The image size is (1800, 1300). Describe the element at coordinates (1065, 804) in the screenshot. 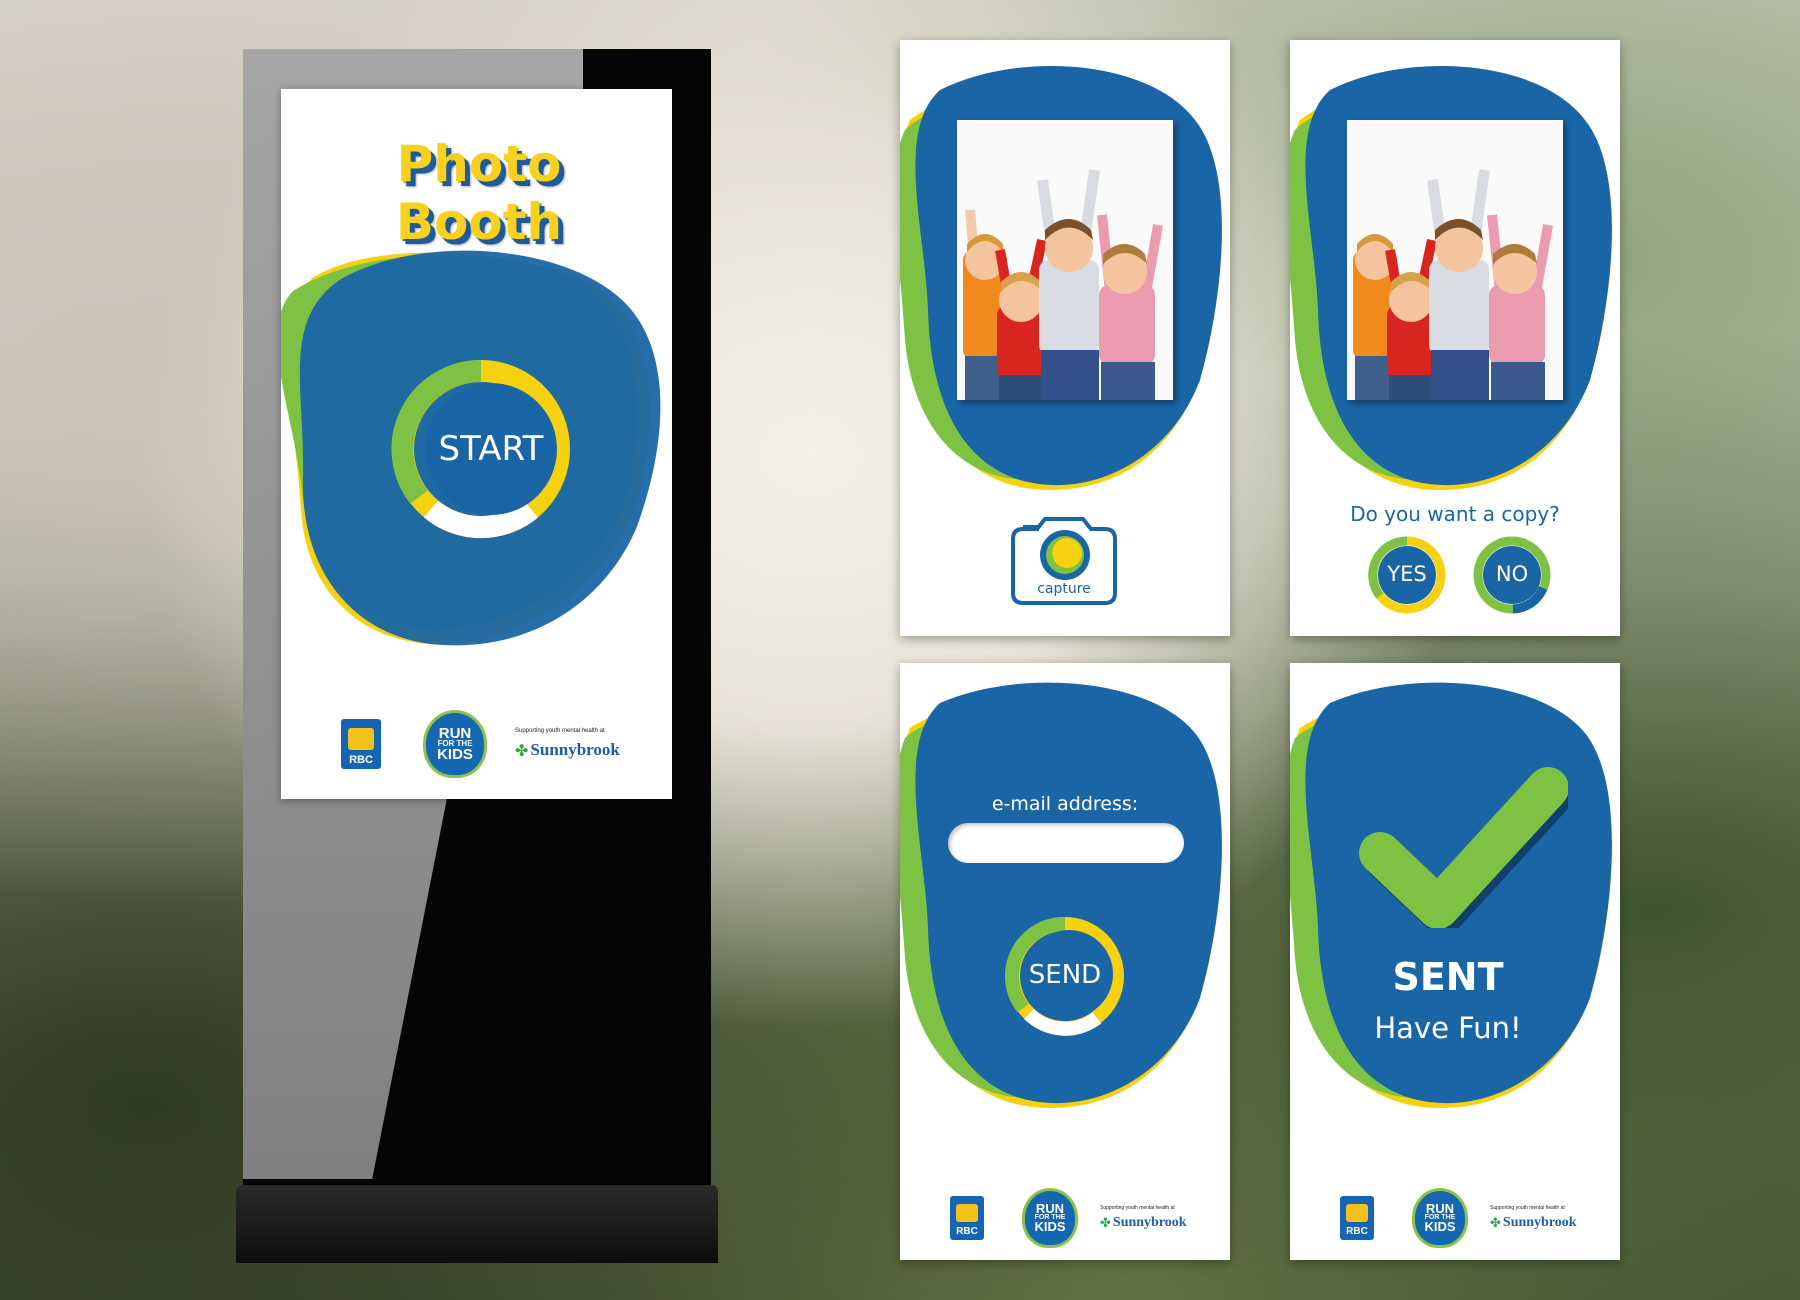

I see `email-label: e-mail address:` at that location.